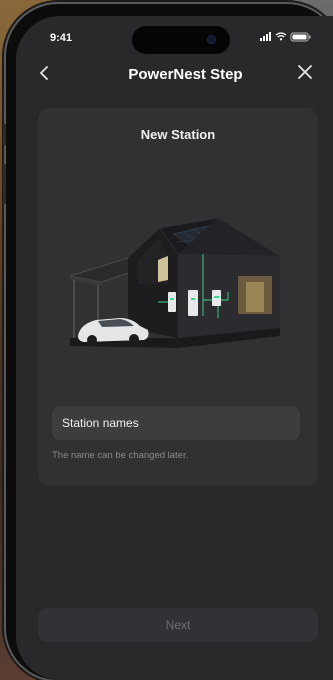 This screenshot has height=680, width=333. What do you see at coordinates (300, 37) in the screenshot?
I see `battery-icon` at bounding box center [300, 37].